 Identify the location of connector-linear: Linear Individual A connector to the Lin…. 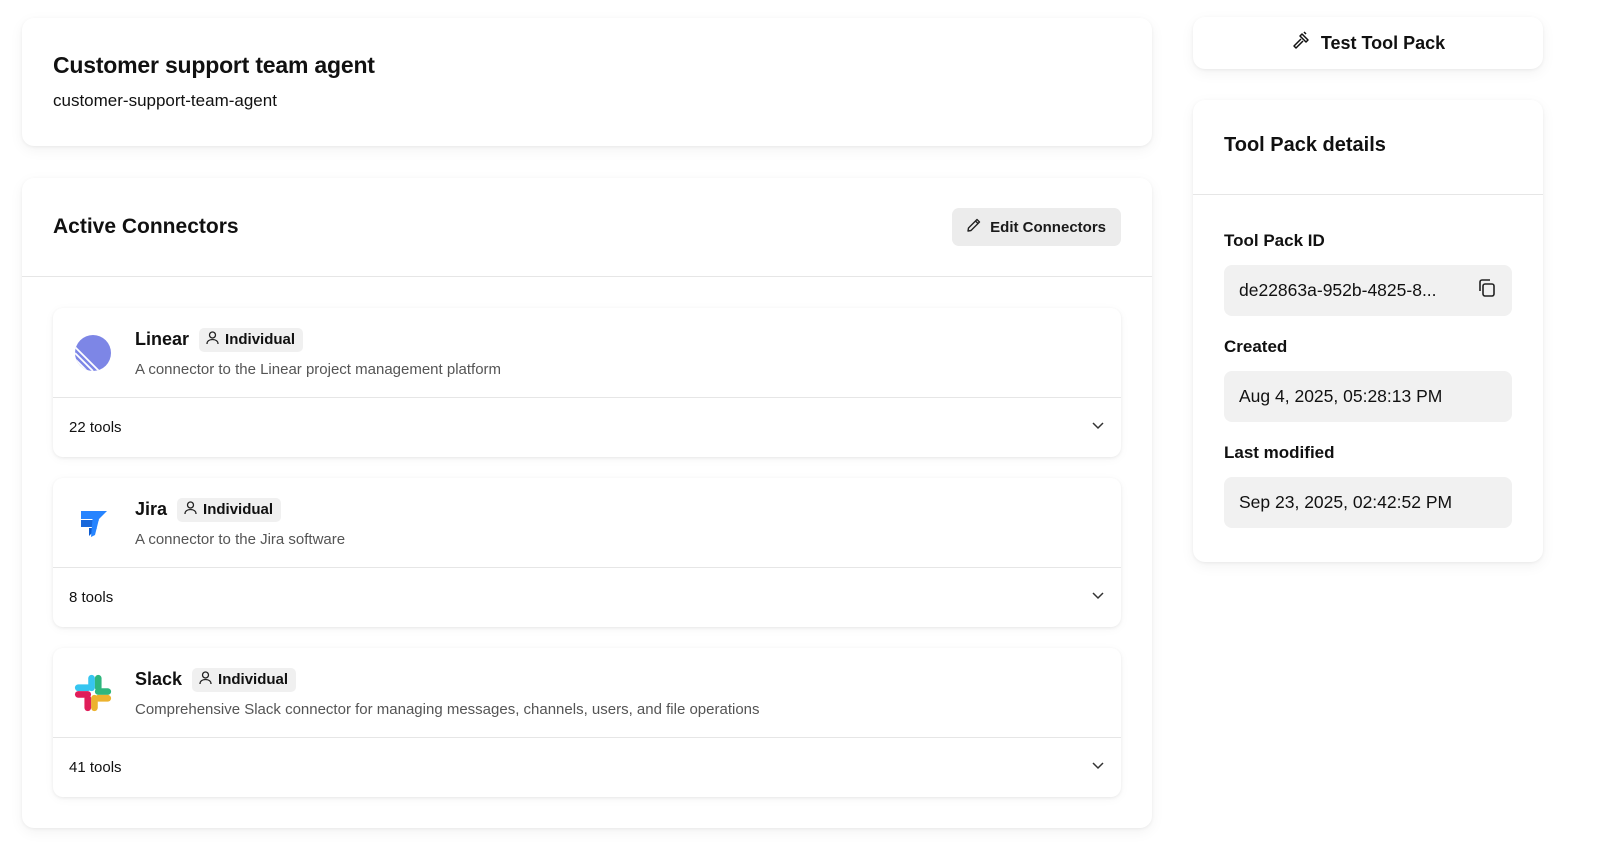
(587, 382).